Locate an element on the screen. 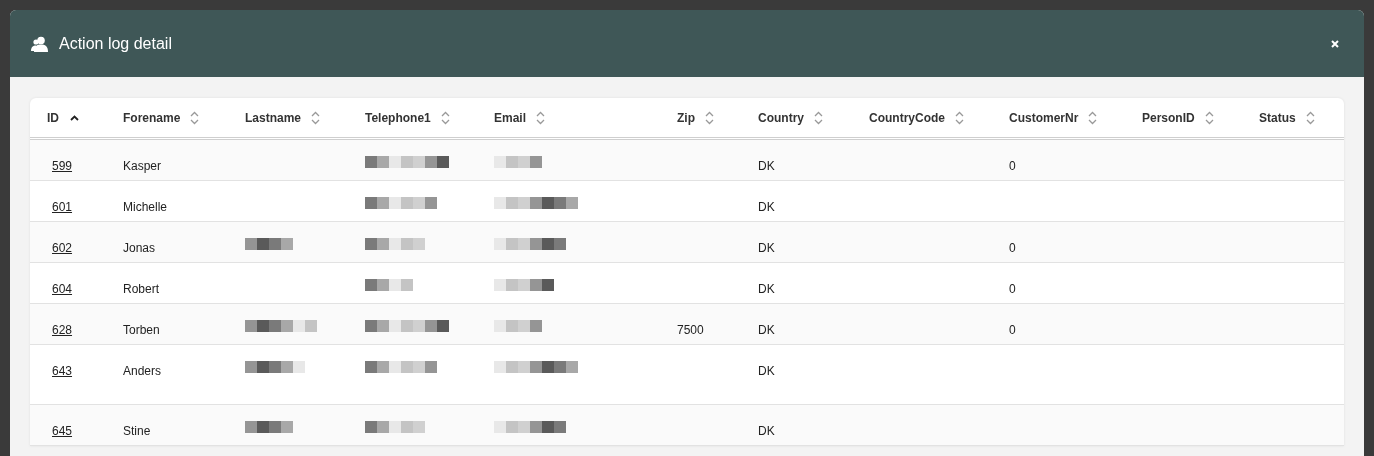 The height and width of the screenshot is (456, 1374). sort-ascending-icon is located at coordinates (74, 117).